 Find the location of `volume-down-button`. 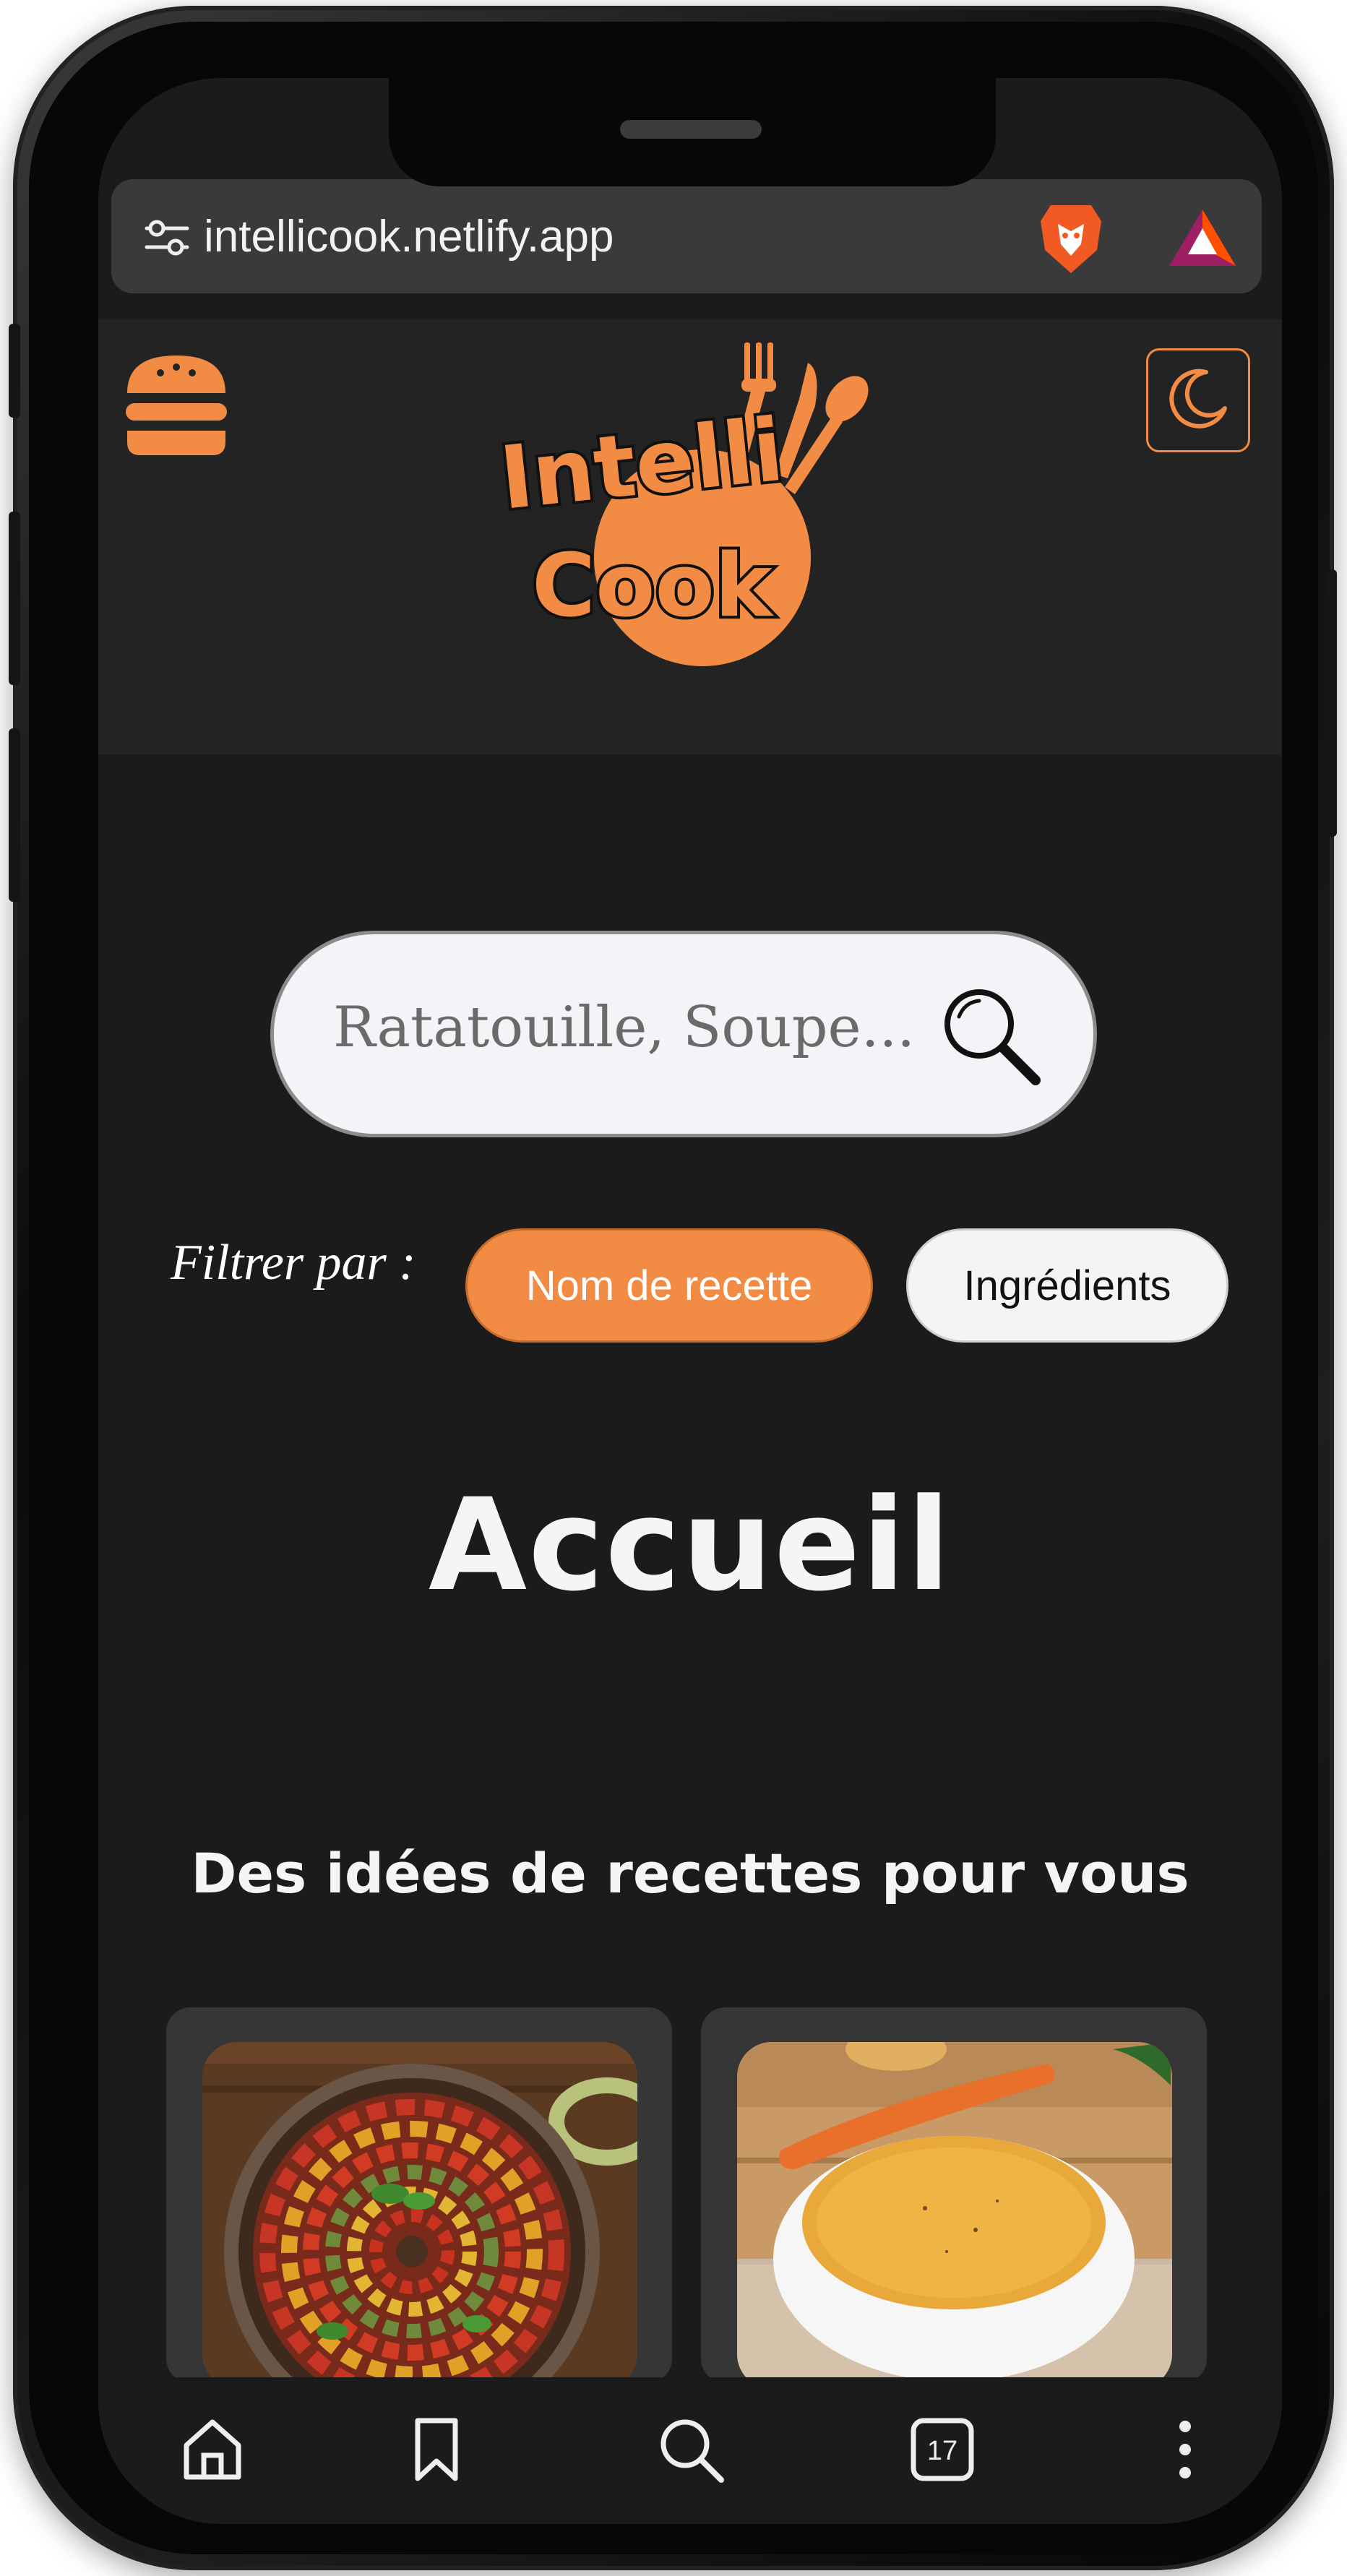

volume-down-button is located at coordinates (15, 815).